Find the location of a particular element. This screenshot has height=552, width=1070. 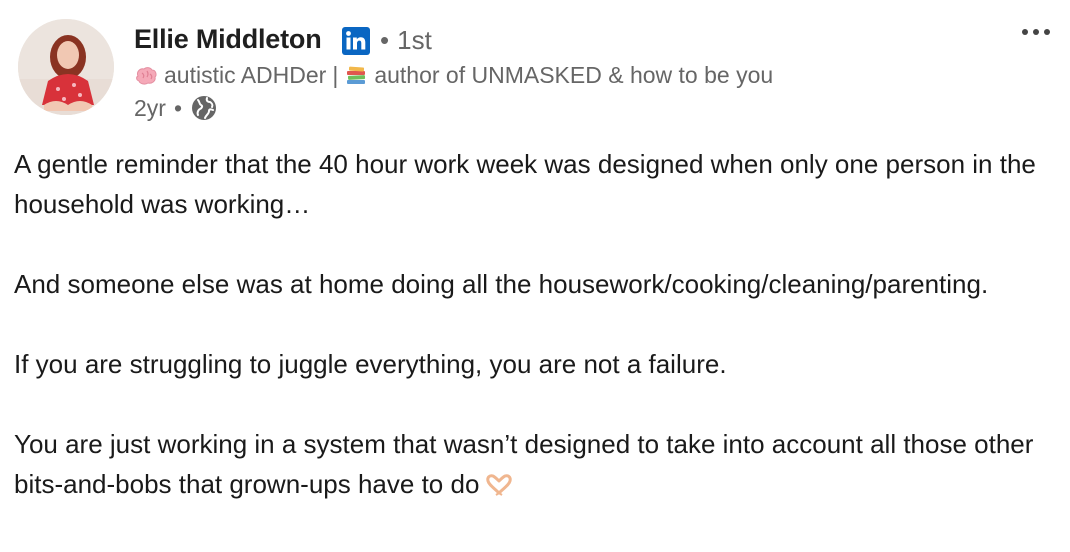

post-meta: 2yr • is located at coordinates (176, 108).